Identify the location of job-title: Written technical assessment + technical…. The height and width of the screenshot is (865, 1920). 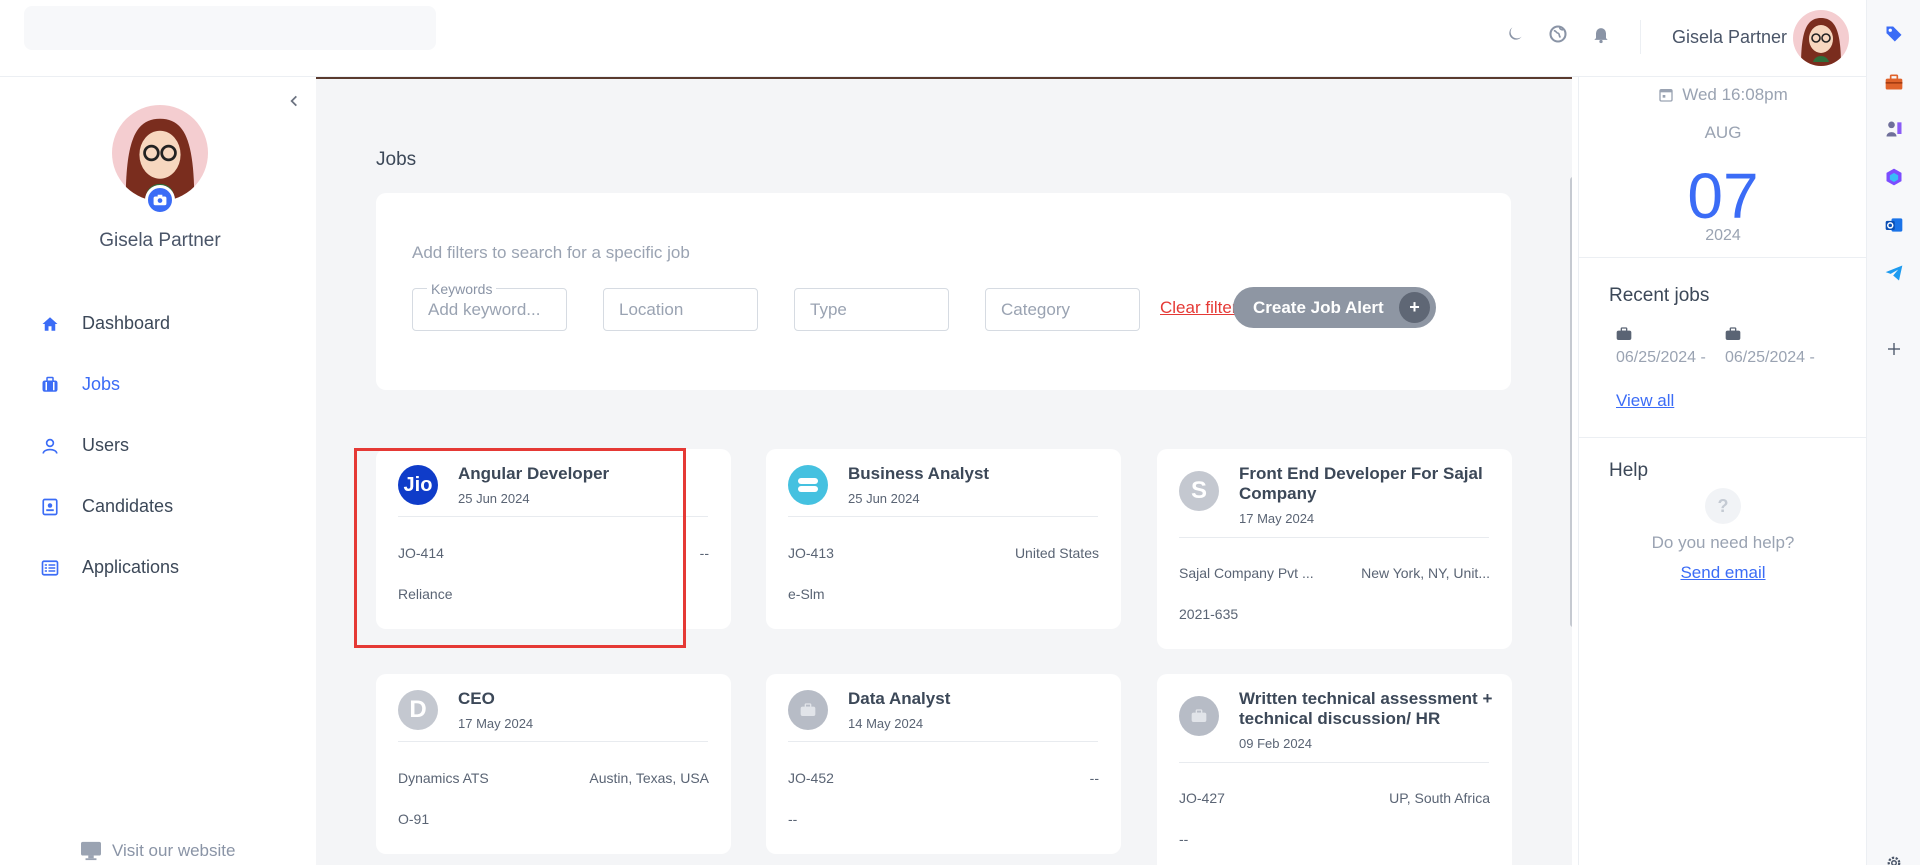
(1366, 709).